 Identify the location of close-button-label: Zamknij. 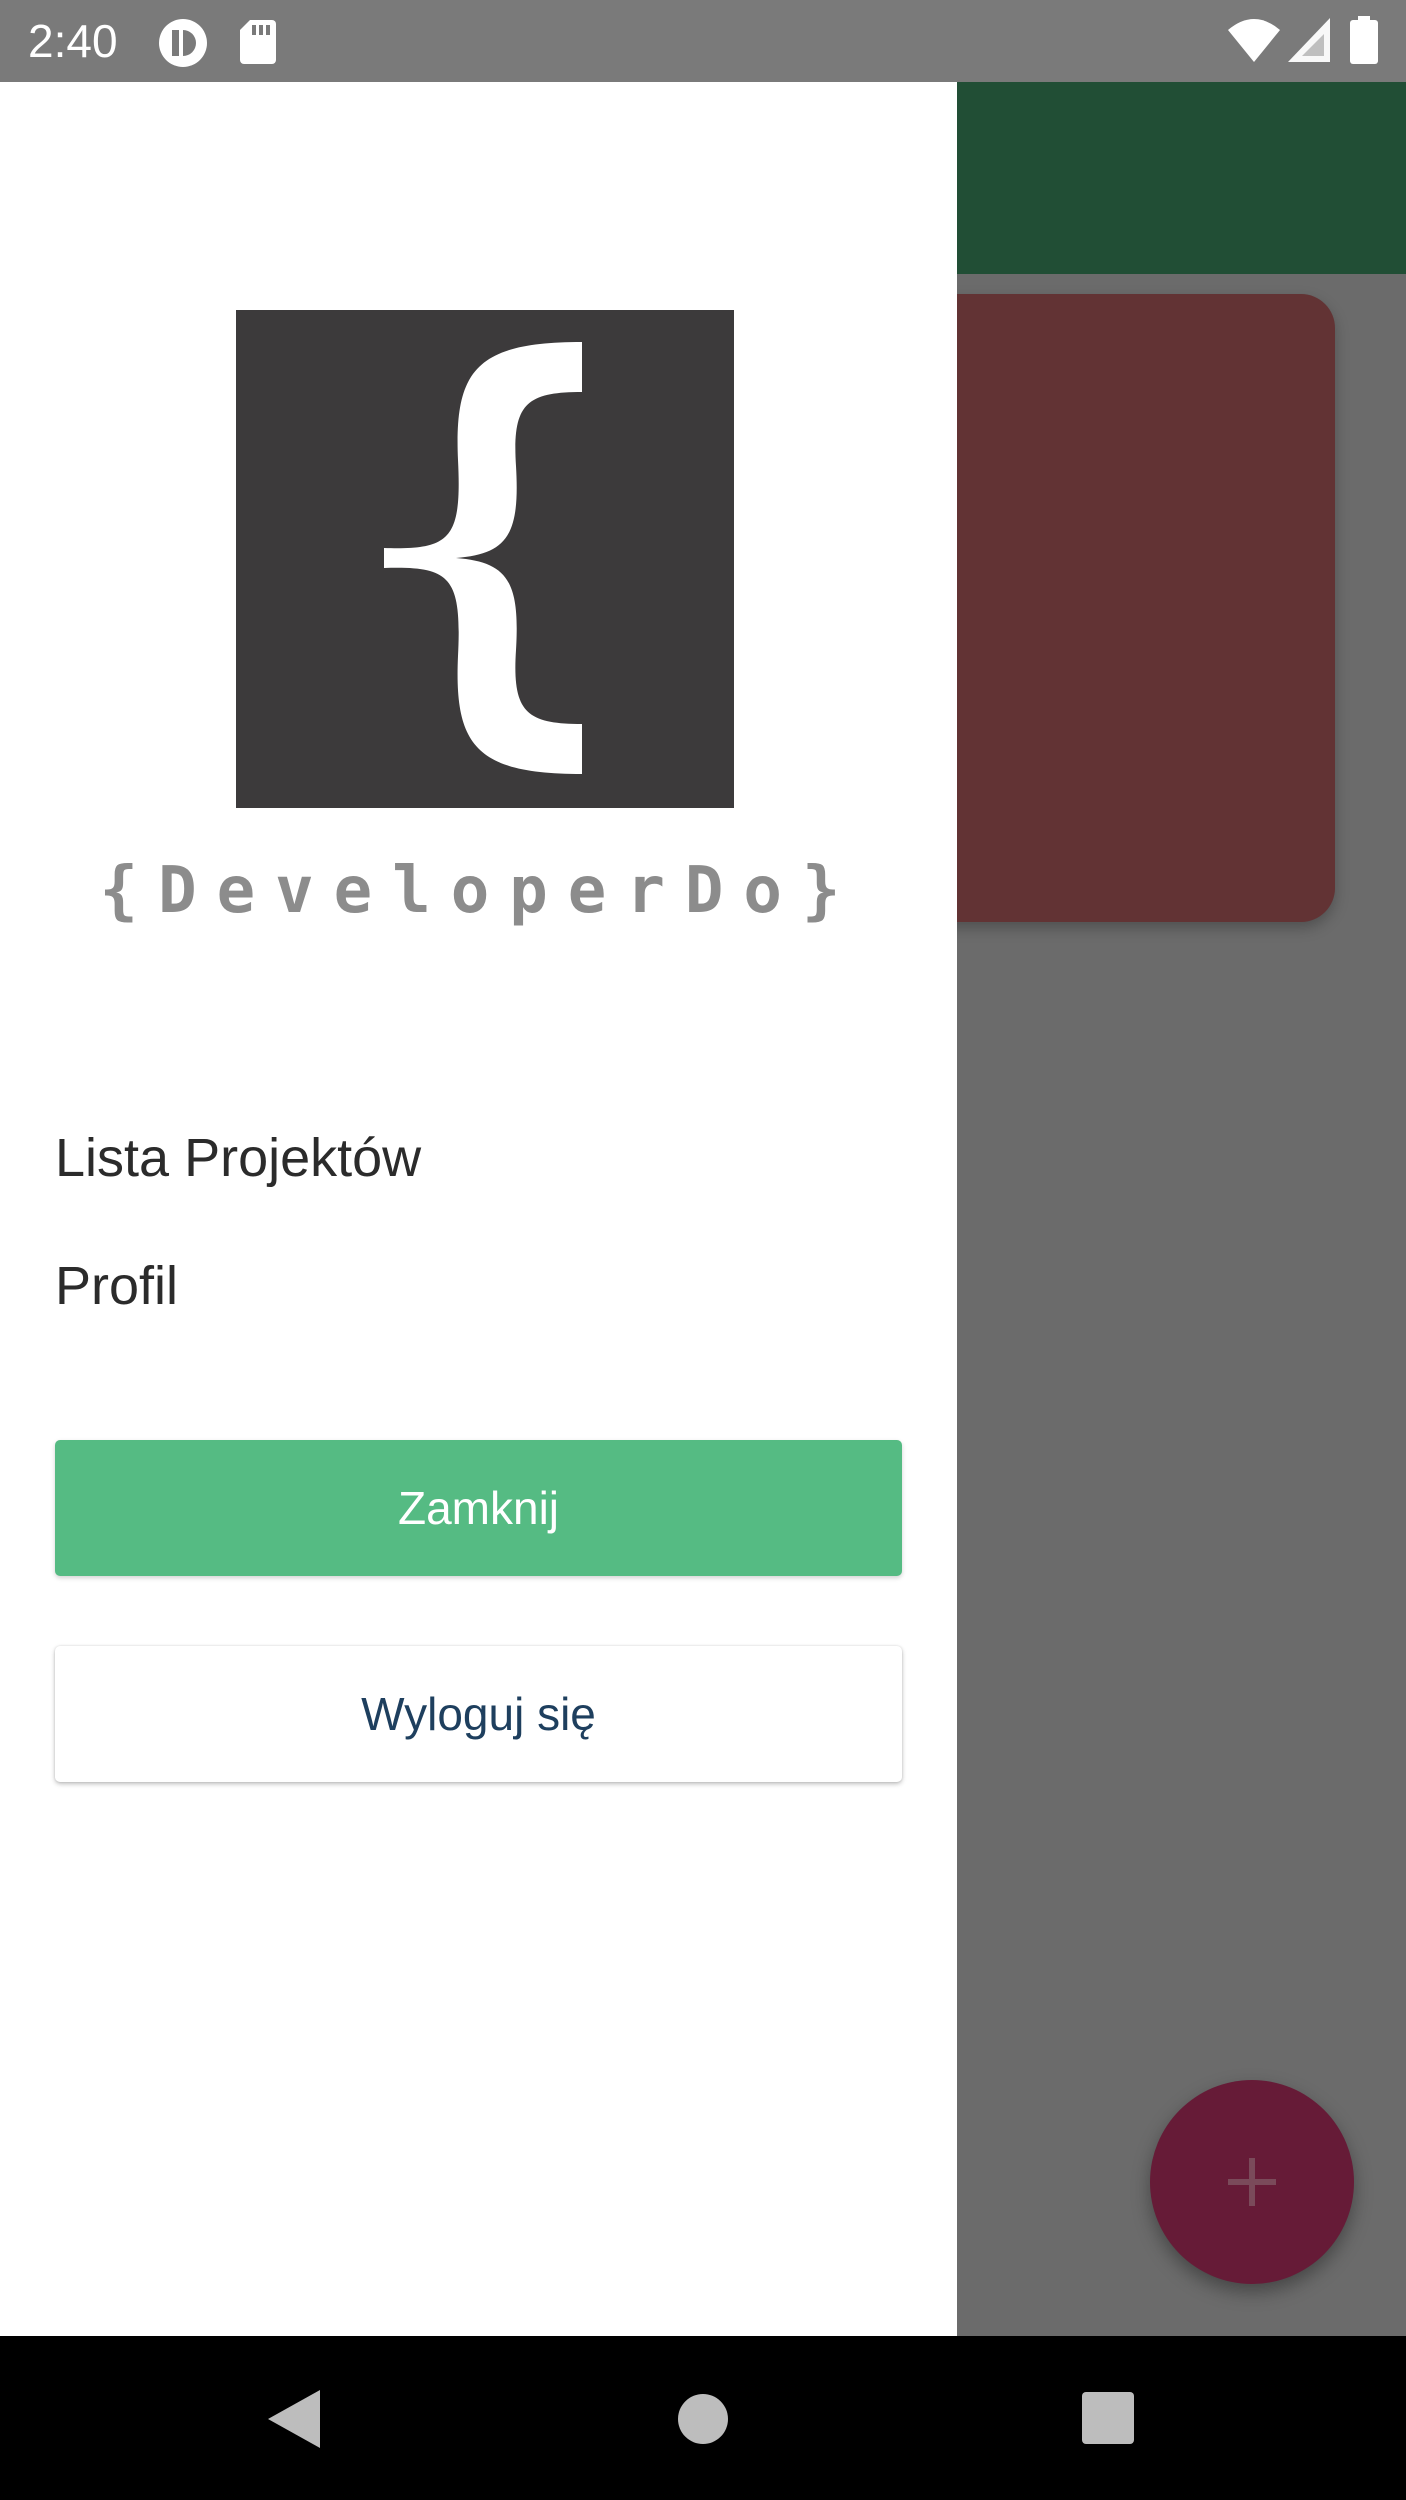
(478, 1508).